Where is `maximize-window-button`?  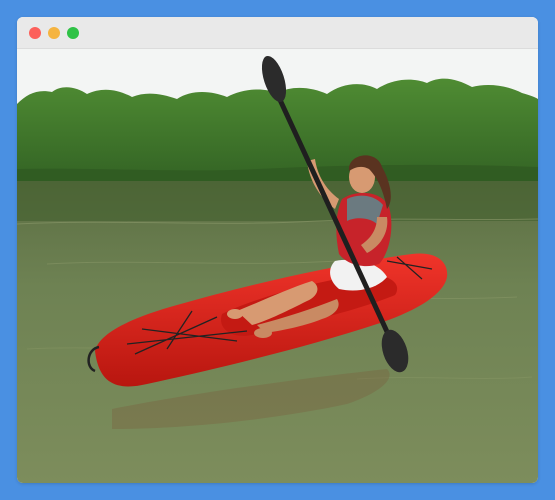
maximize-window-button is located at coordinates (73, 33).